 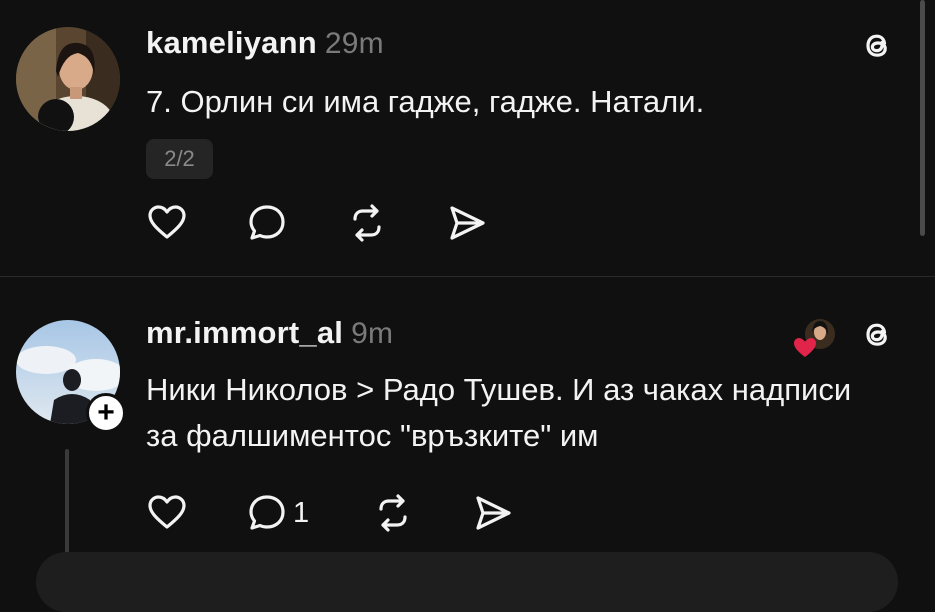 I want to click on liked-by-avatar-icon, so click(x=816, y=338).